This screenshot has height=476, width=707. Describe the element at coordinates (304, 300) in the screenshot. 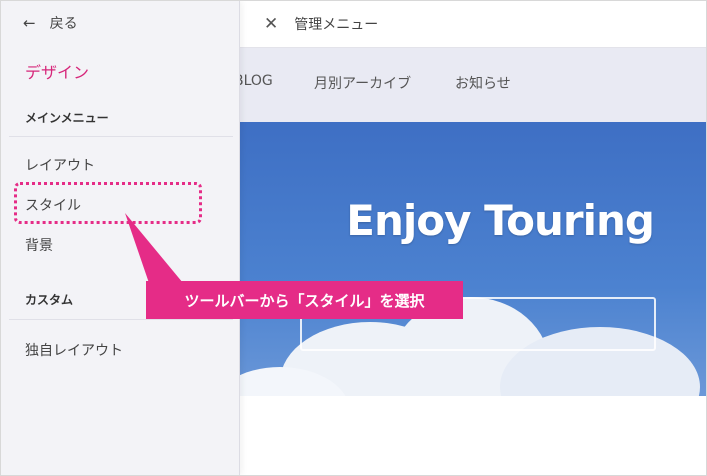

I see `annotation-callout: ツールバーから「スタイル」を選択` at that location.